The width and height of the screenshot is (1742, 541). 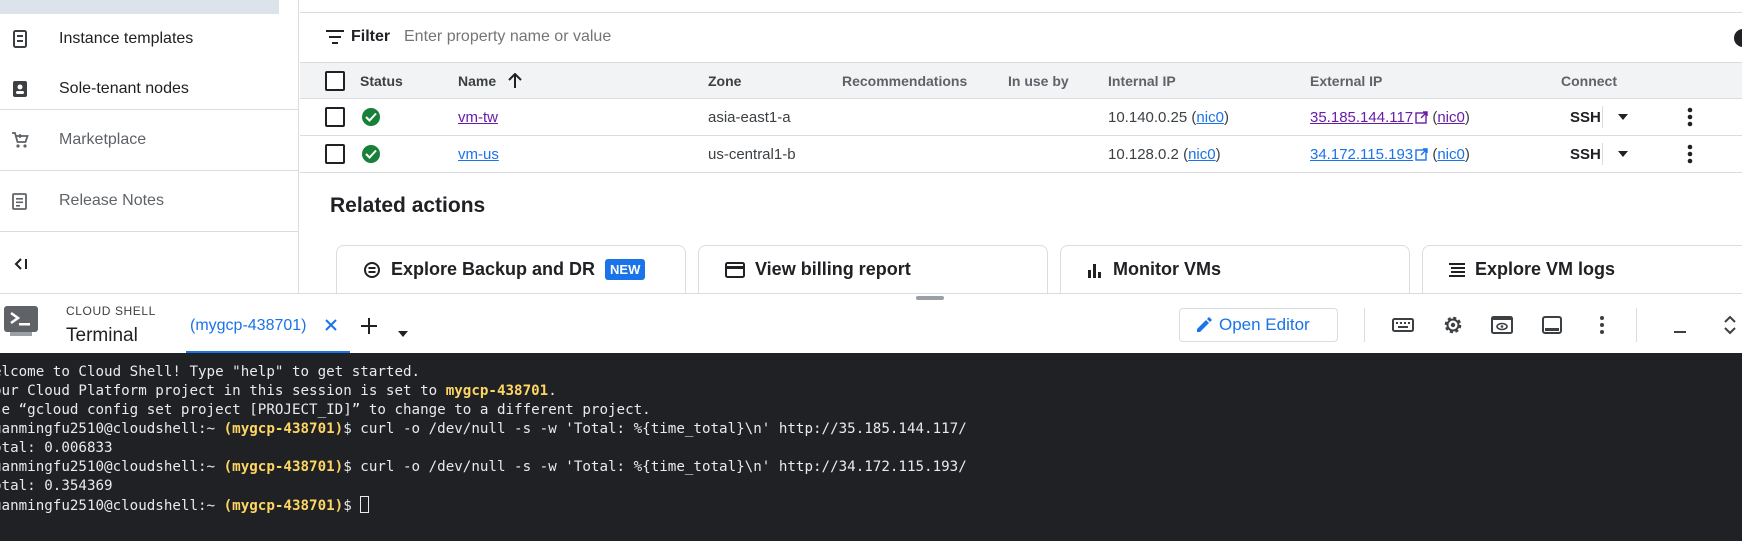 I want to click on terminal-text: $, so click(x=352, y=506).